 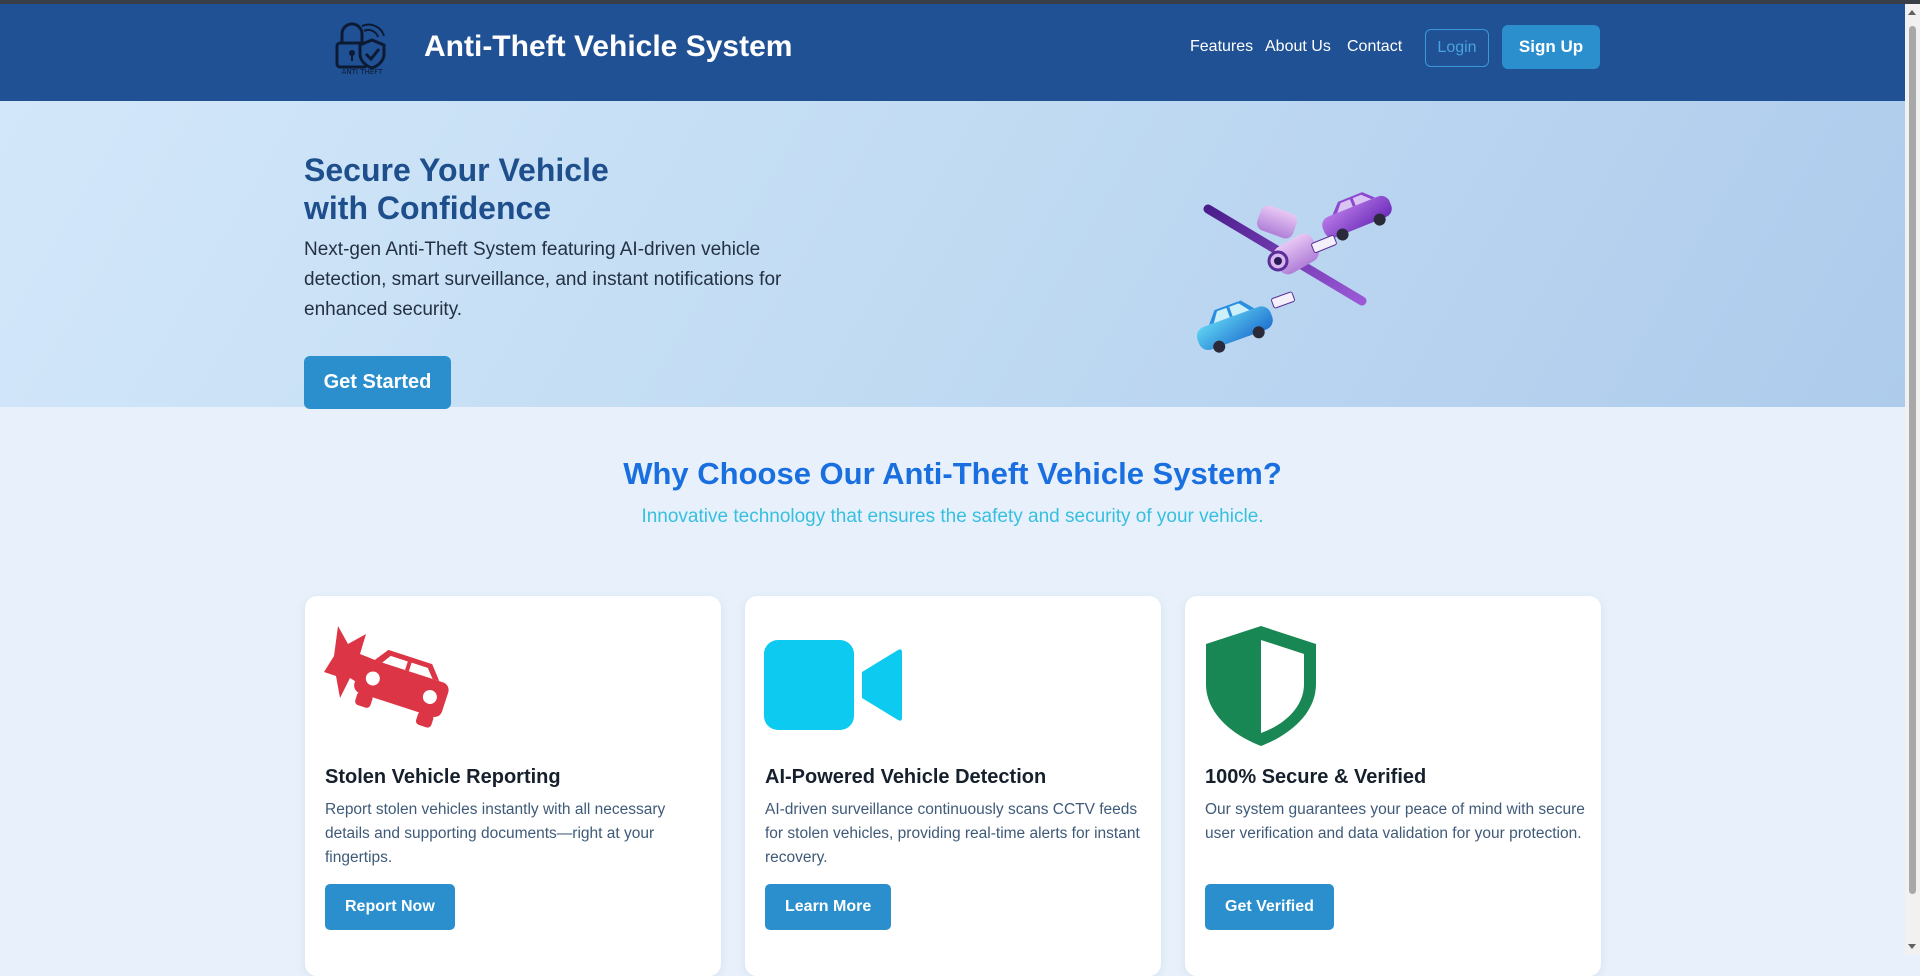 I want to click on learn-more-button: Learn More, so click(x=828, y=907).